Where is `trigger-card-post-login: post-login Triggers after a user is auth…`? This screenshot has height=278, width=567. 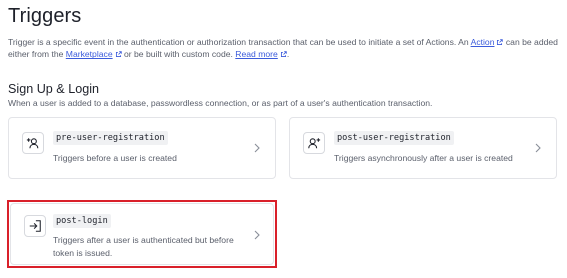
trigger-card-post-login: post-login Triggers after a user is auth… is located at coordinates (142, 234).